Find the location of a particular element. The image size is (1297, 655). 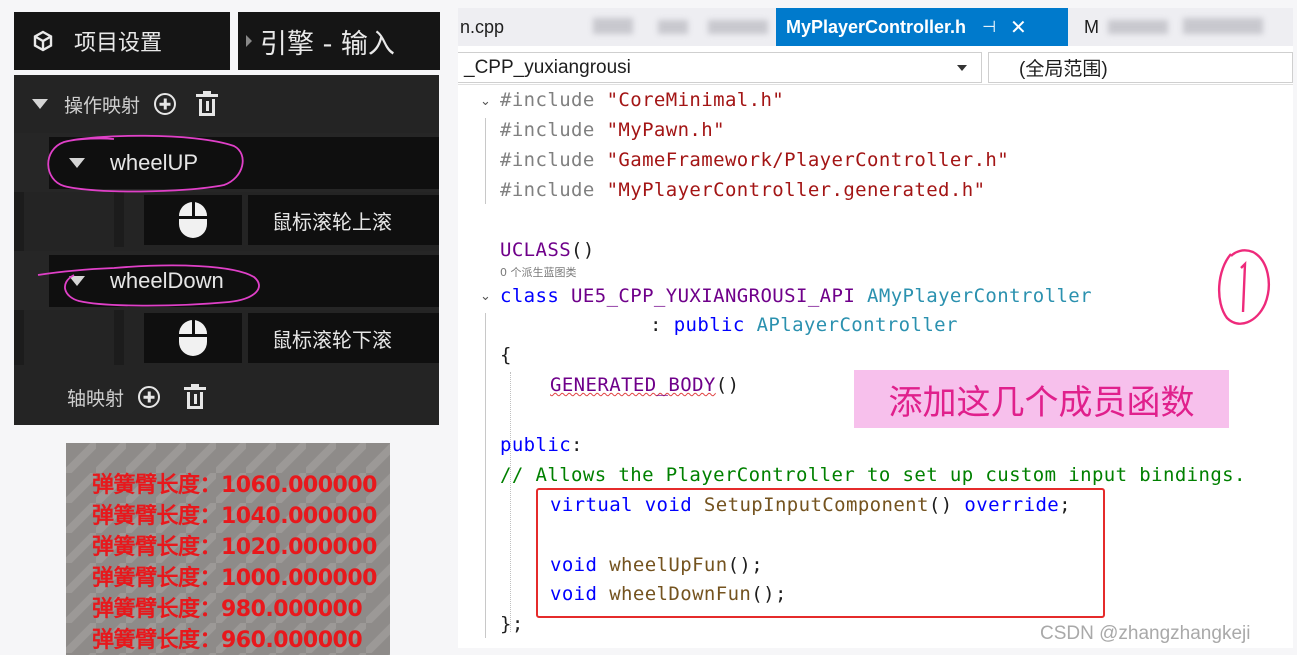

tab-cpp-file-label: n.cpp is located at coordinates (482, 26).